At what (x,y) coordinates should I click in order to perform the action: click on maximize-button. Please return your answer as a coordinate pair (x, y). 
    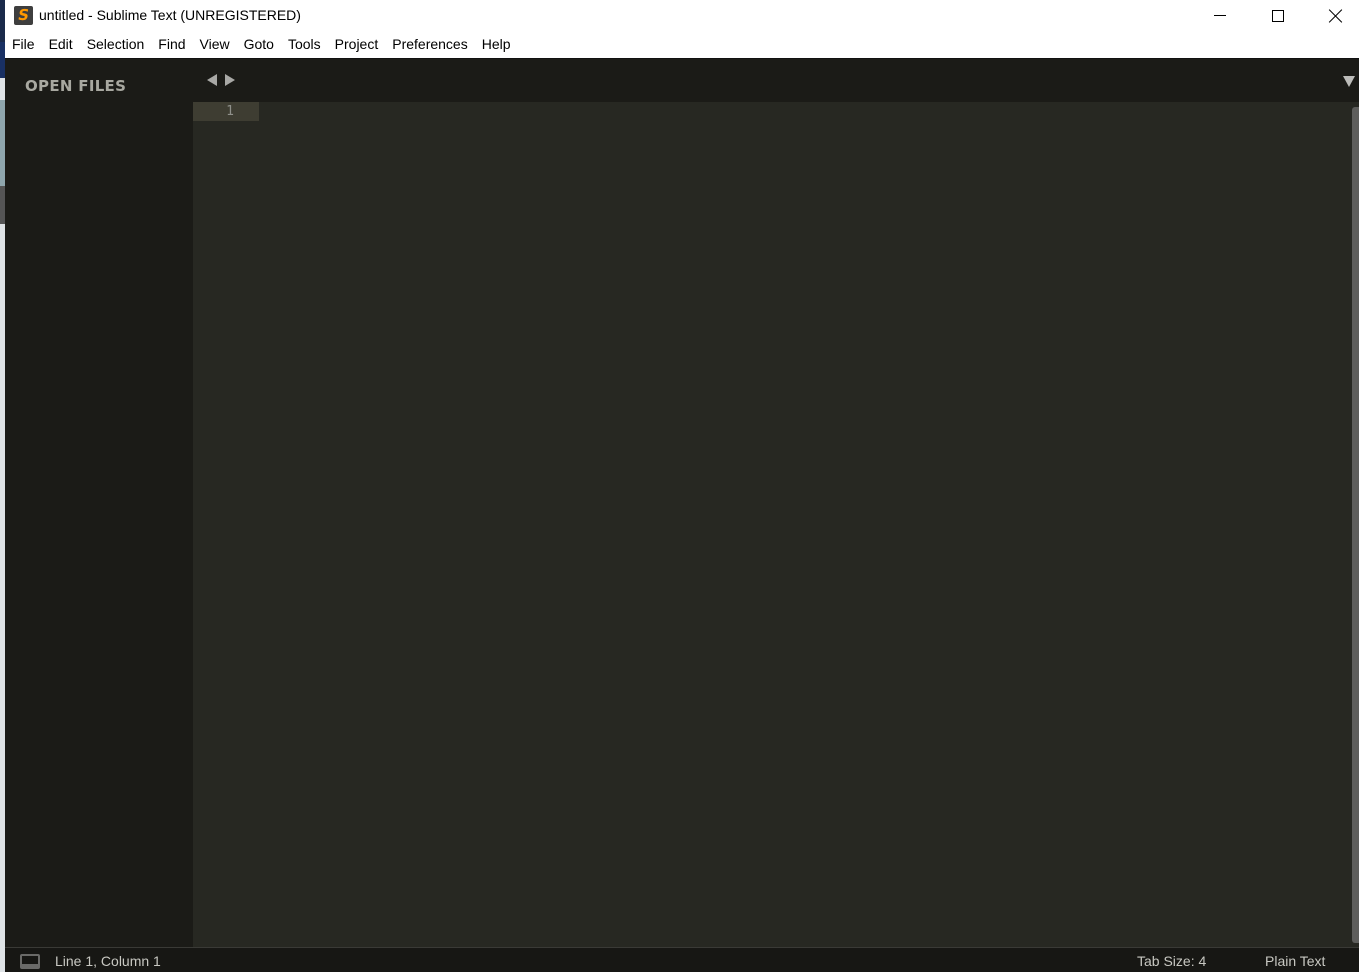
    Looking at the image, I should click on (1278, 15).